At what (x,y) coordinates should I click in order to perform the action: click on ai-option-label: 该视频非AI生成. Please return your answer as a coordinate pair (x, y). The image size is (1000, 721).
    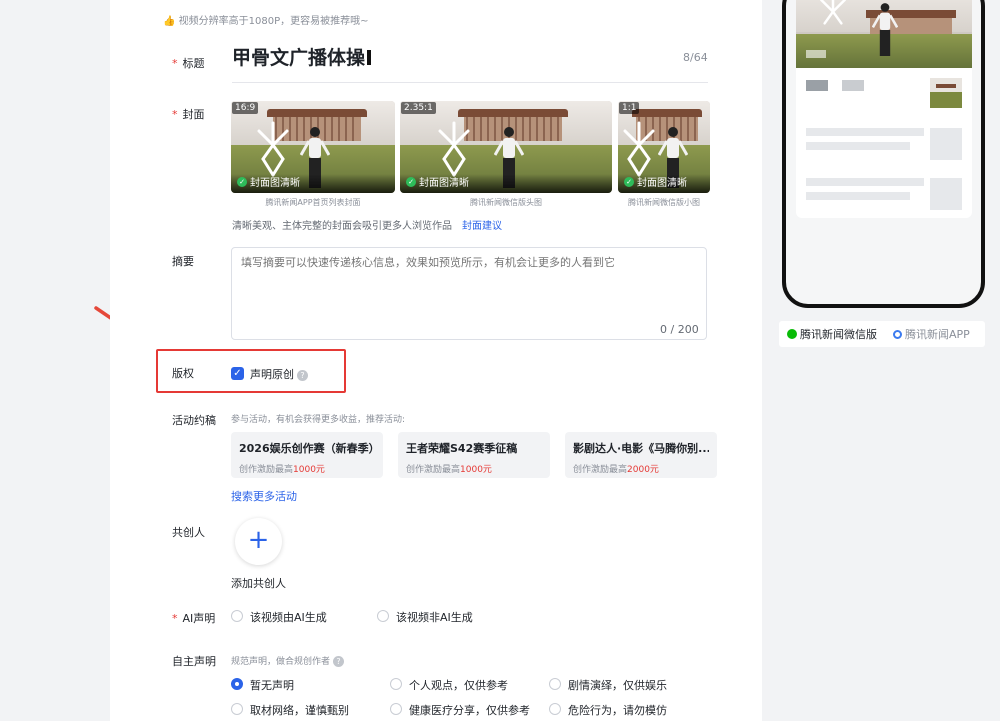
    Looking at the image, I should click on (434, 617).